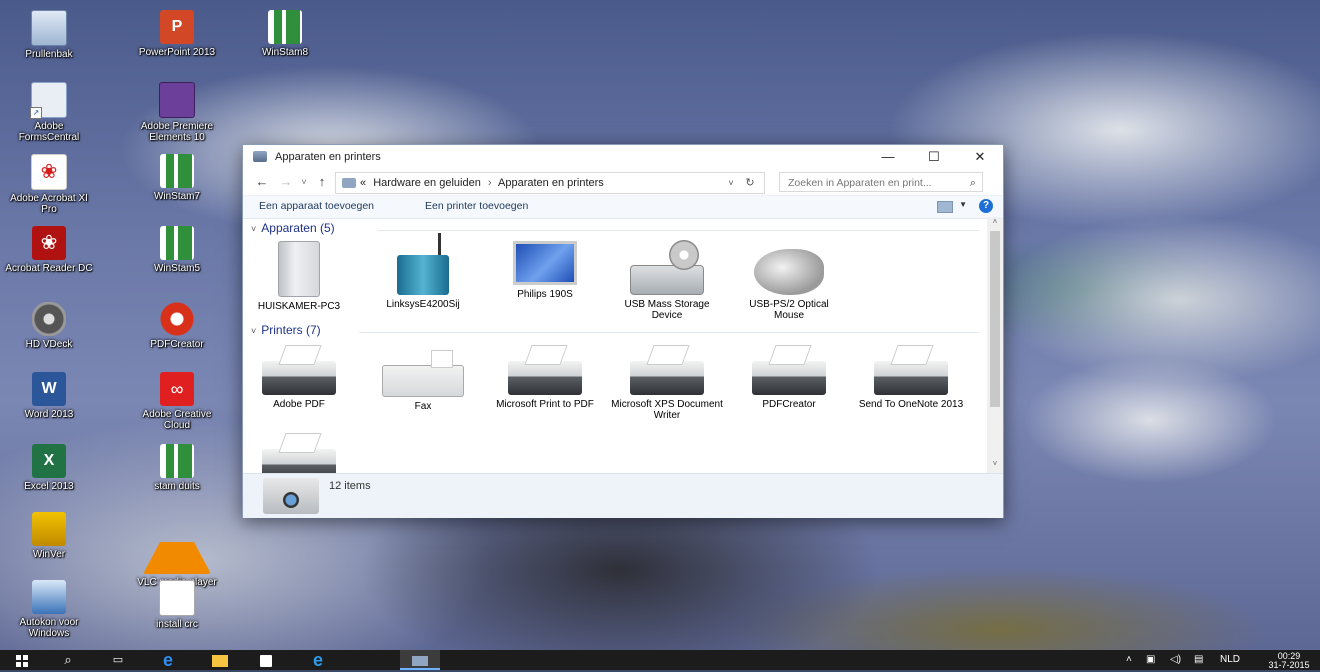 The image size is (1320, 672). Describe the element at coordinates (49, 396) in the screenshot. I see `desktop-icon-word: W Word 2013` at that location.